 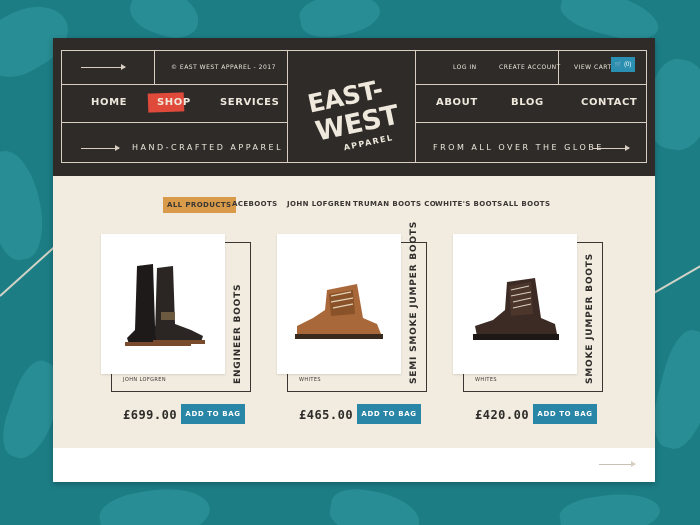 What do you see at coordinates (144, 380) in the screenshot?
I see `product-brand: JOHN LOFGREN` at bounding box center [144, 380].